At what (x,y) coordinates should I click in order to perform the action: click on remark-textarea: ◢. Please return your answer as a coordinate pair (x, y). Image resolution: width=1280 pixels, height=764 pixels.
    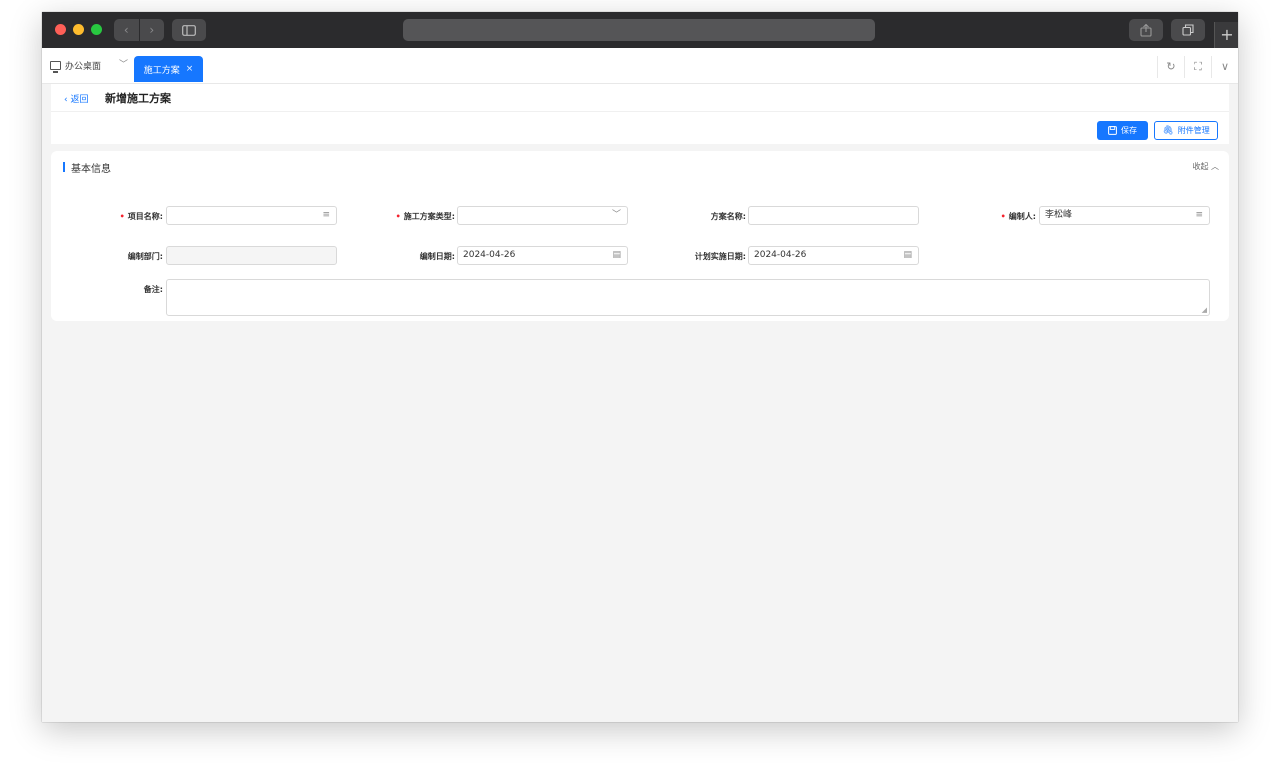
    Looking at the image, I should click on (688, 297).